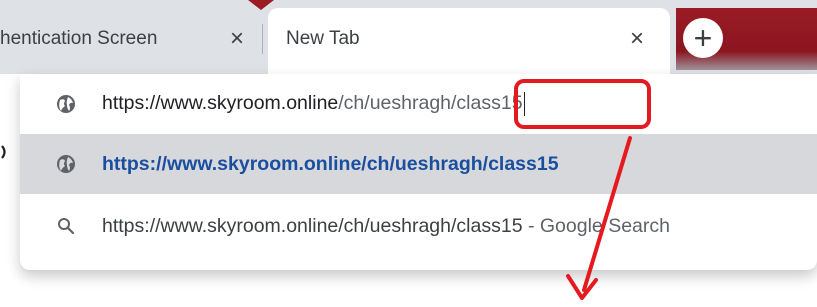 This screenshot has height=307, width=817. I want to click on tab-divider, so click(262, 39).